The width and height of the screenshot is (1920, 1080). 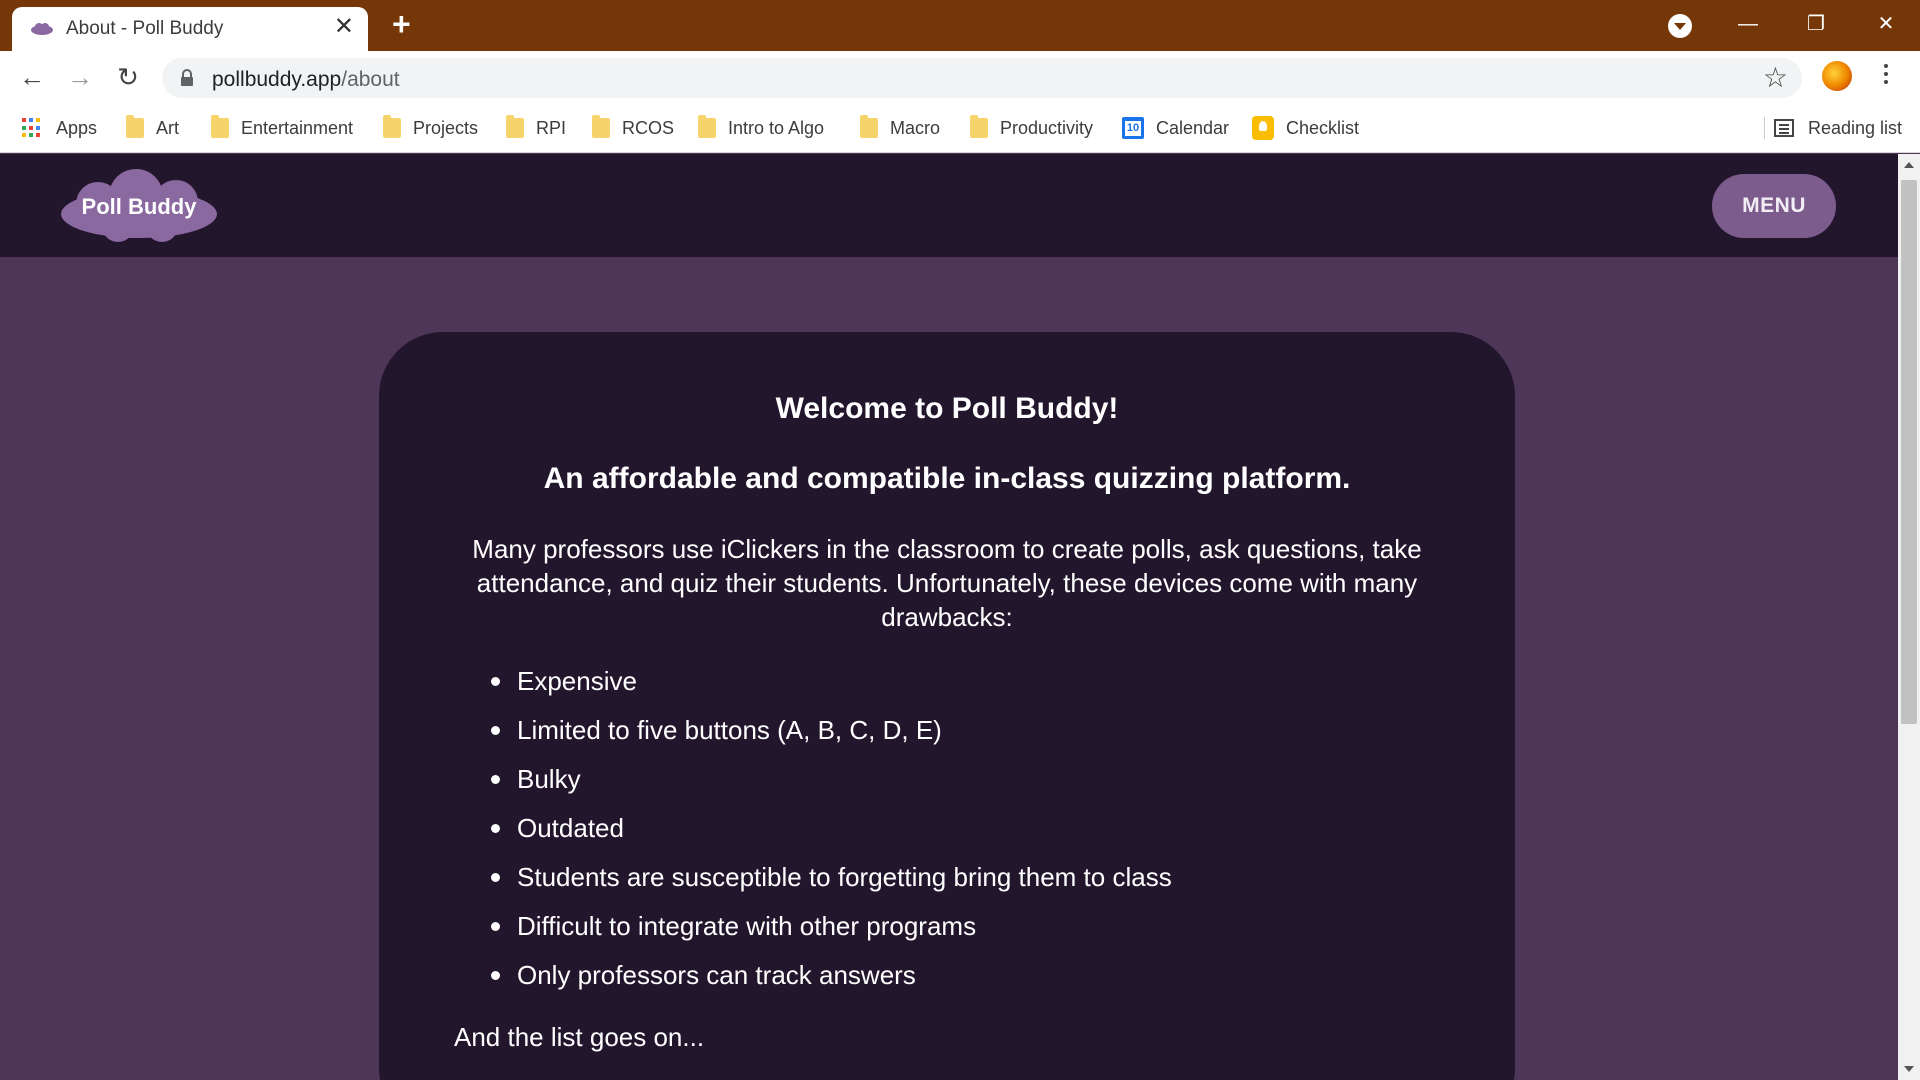 What do you see at coordinates (32, 77) in the screenshot?
I see `back-button: ←` at bounding box center [32, 77].